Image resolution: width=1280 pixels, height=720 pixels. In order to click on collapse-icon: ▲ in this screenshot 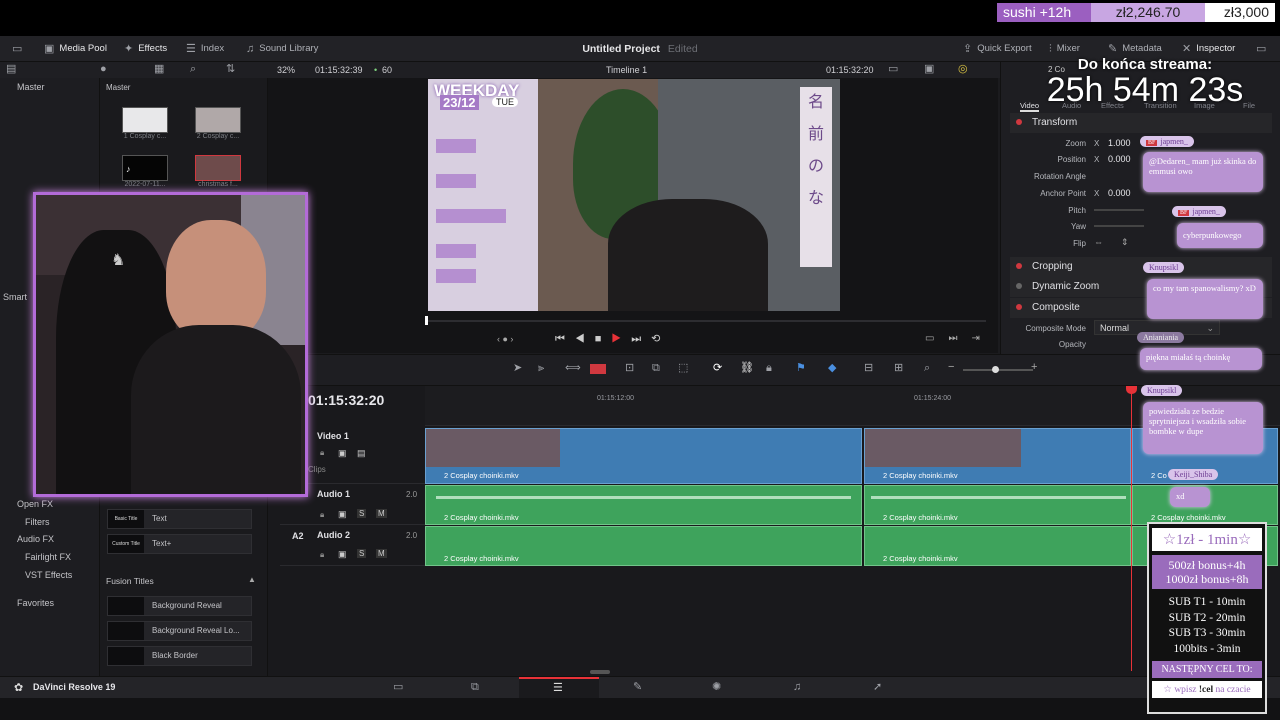, I will do `click(252, 579)`.